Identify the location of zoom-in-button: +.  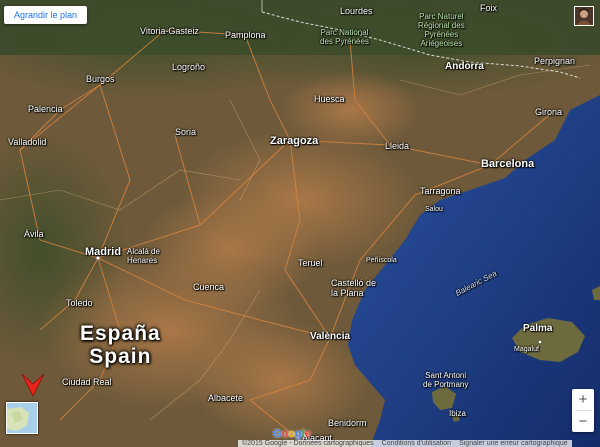
(583, 399).